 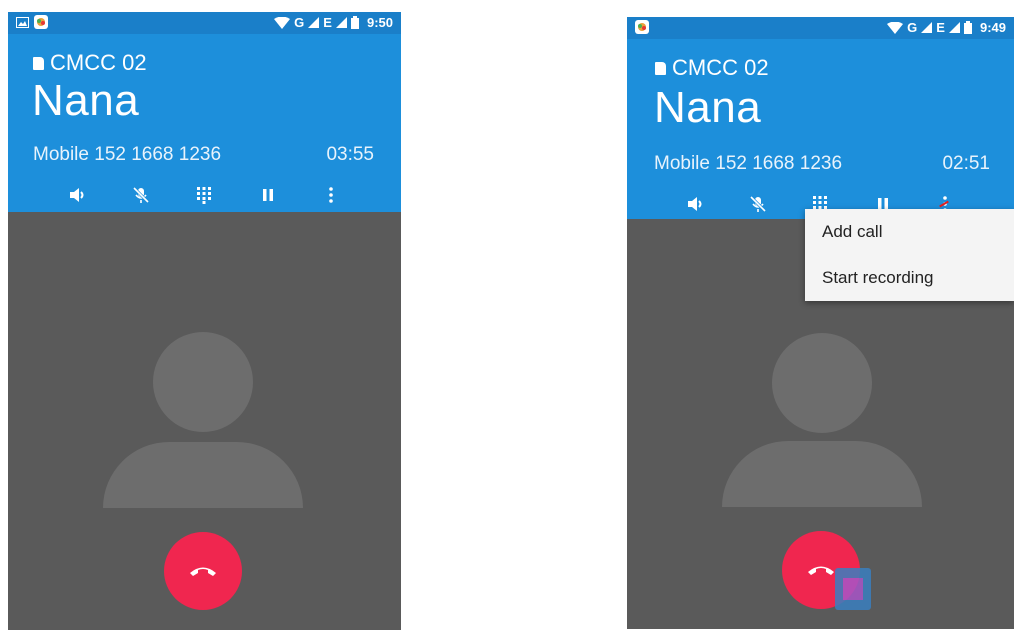 I want to click on status-time: 9:49, so click(x=992, y=27).